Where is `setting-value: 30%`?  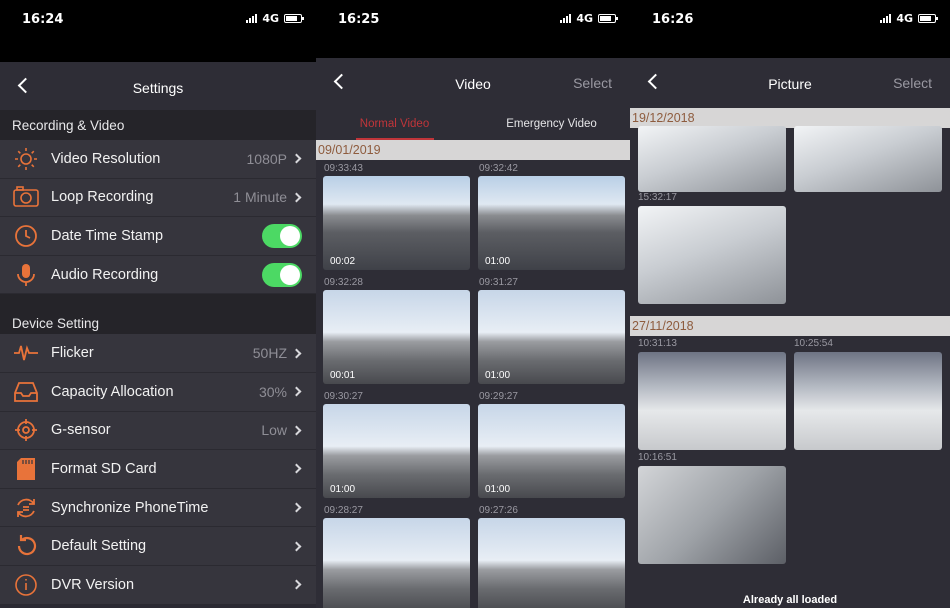
setting-value: 30% is located at coordinates (272, 391).